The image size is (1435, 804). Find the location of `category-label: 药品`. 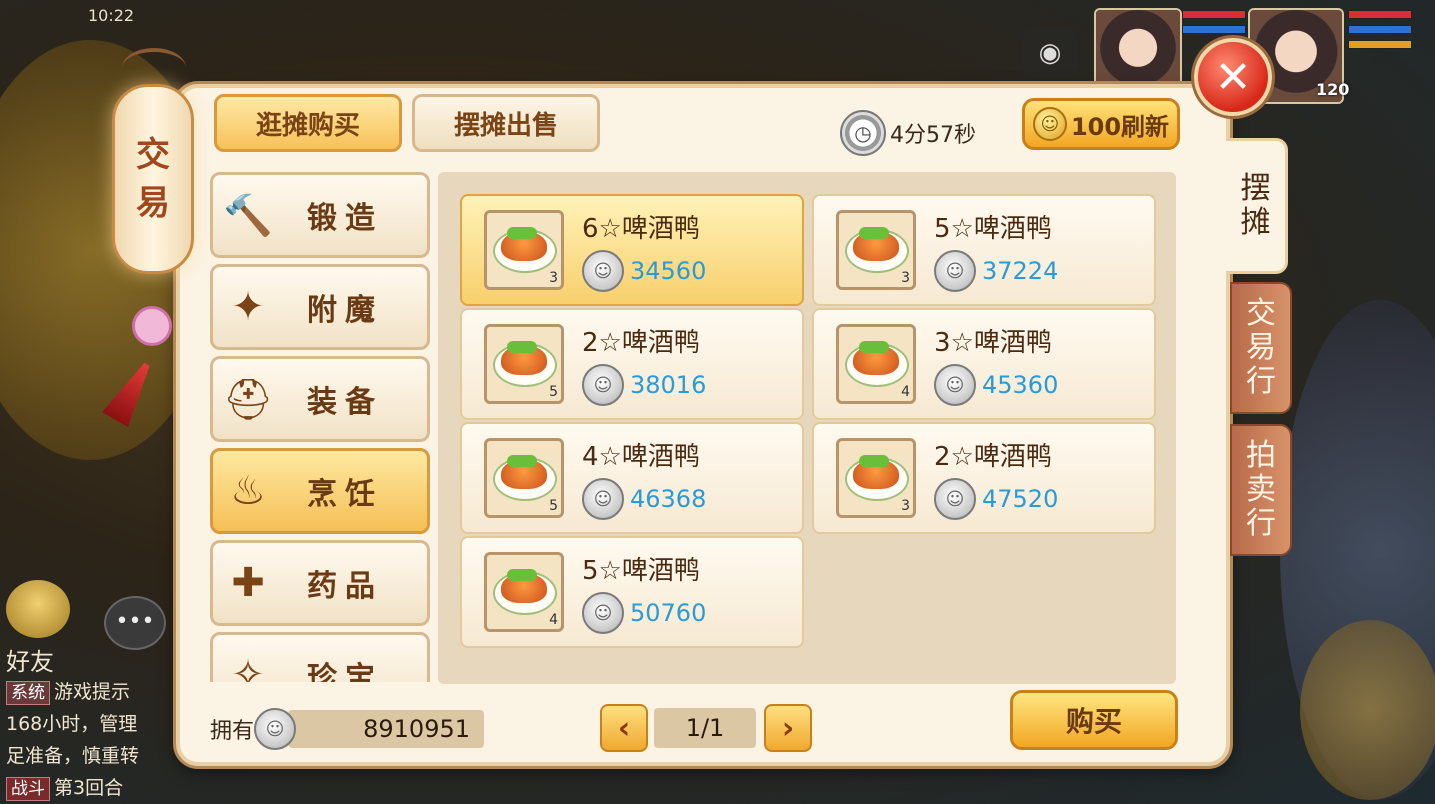

category-label: 药品 is located at coordinates (345, 586).